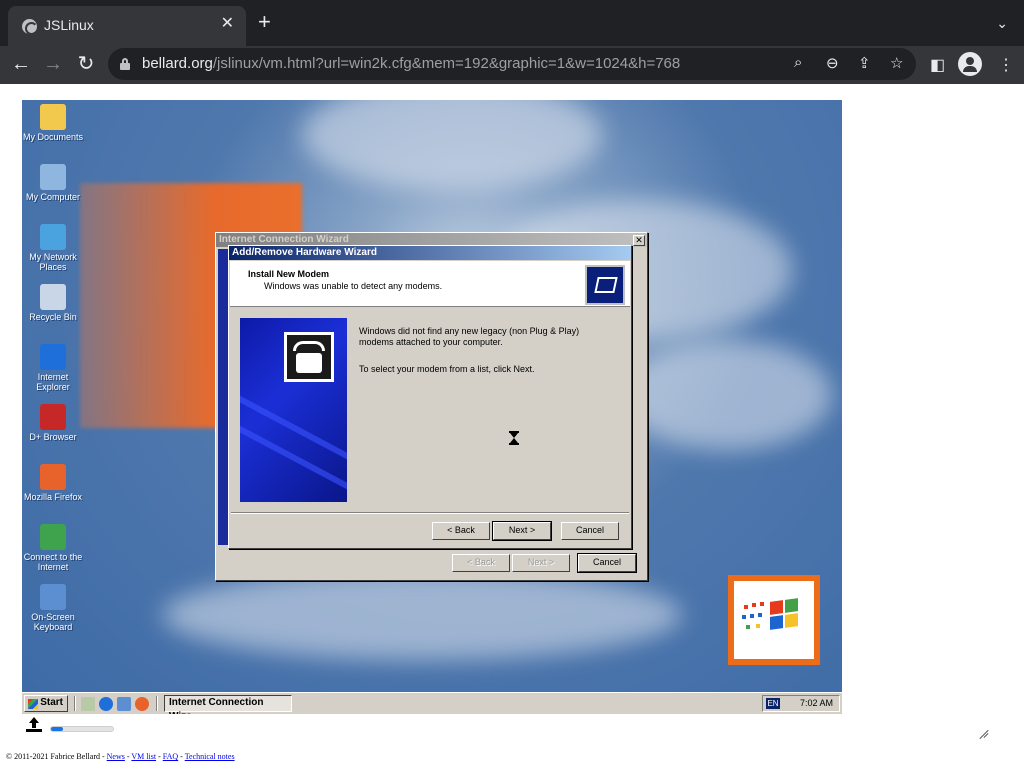 The width and height of the screenshot is (1024, 768). Describe the element at coordinates (116, 756) in the screenshot. I see `news-link: News` at that location.